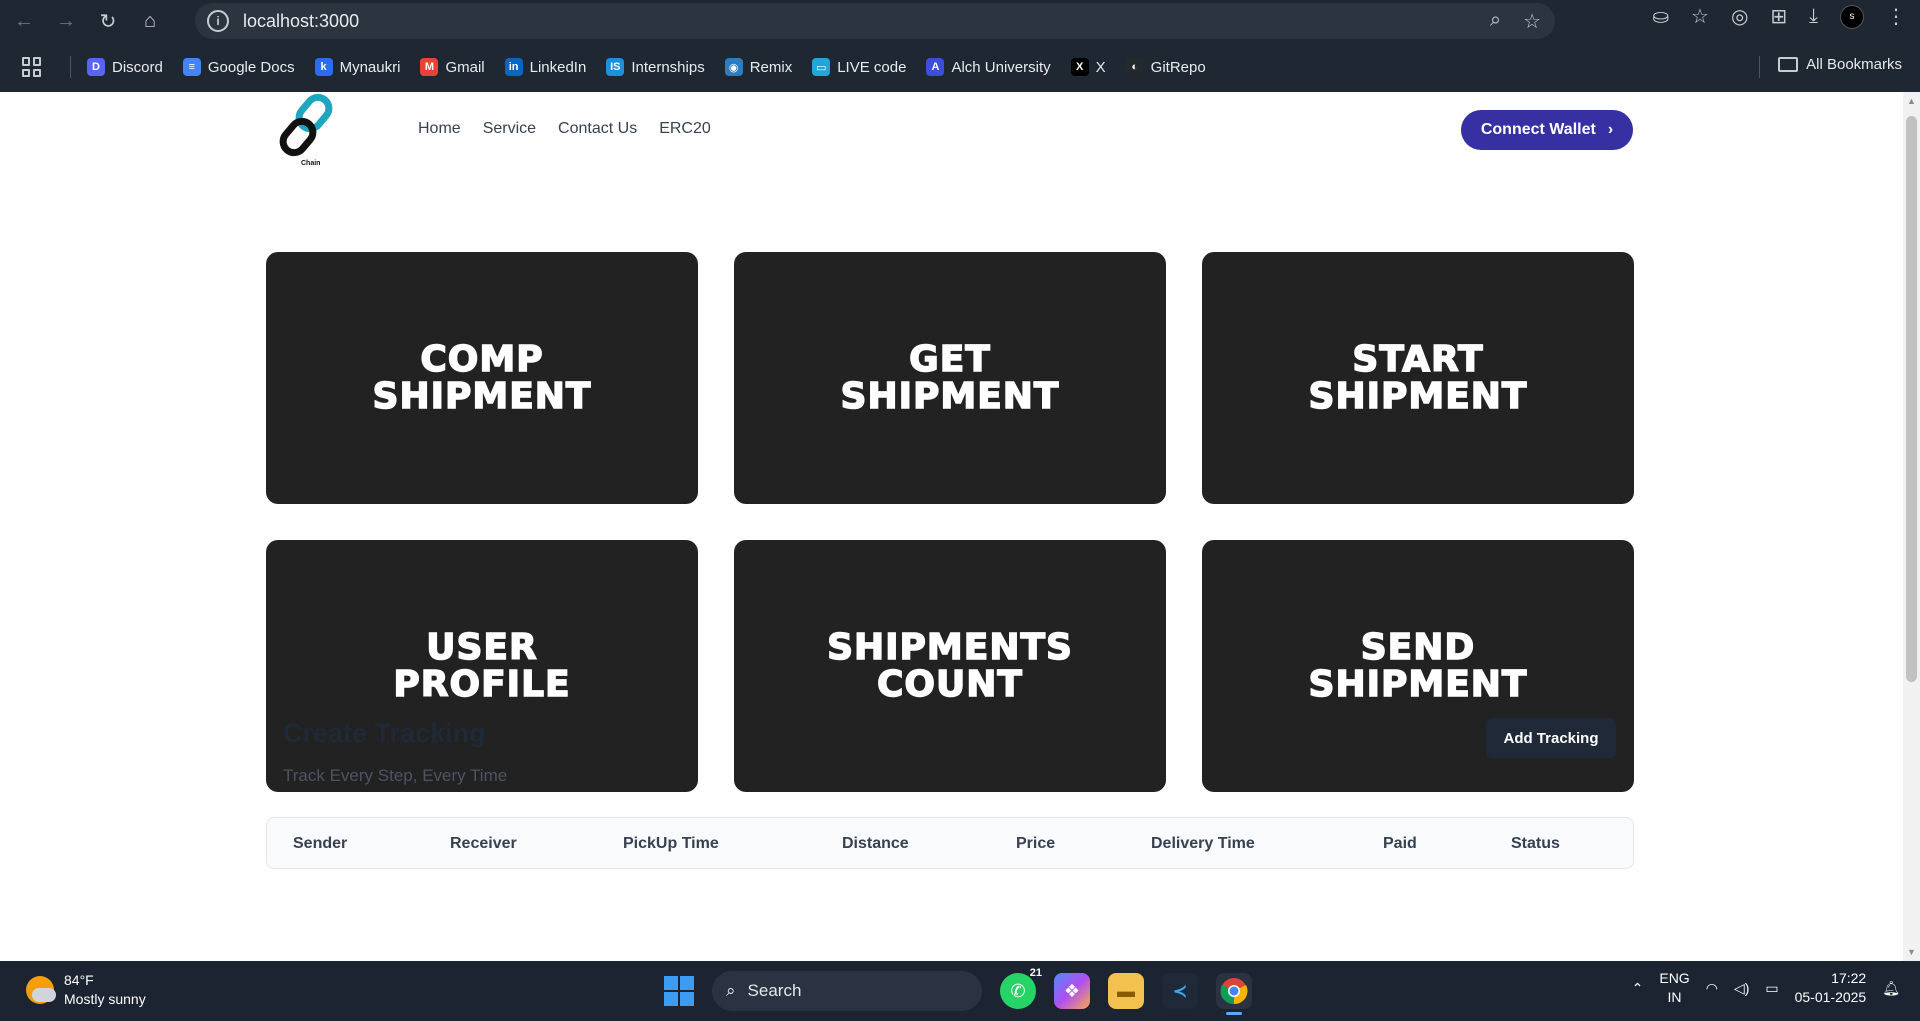 Image resolution: width=1920 pixels, height=1021 pixels. What do you see at coordinates (150, 21) in the screenshot?
I see `home-icon: ⌂` at bounding box center [150, 21].